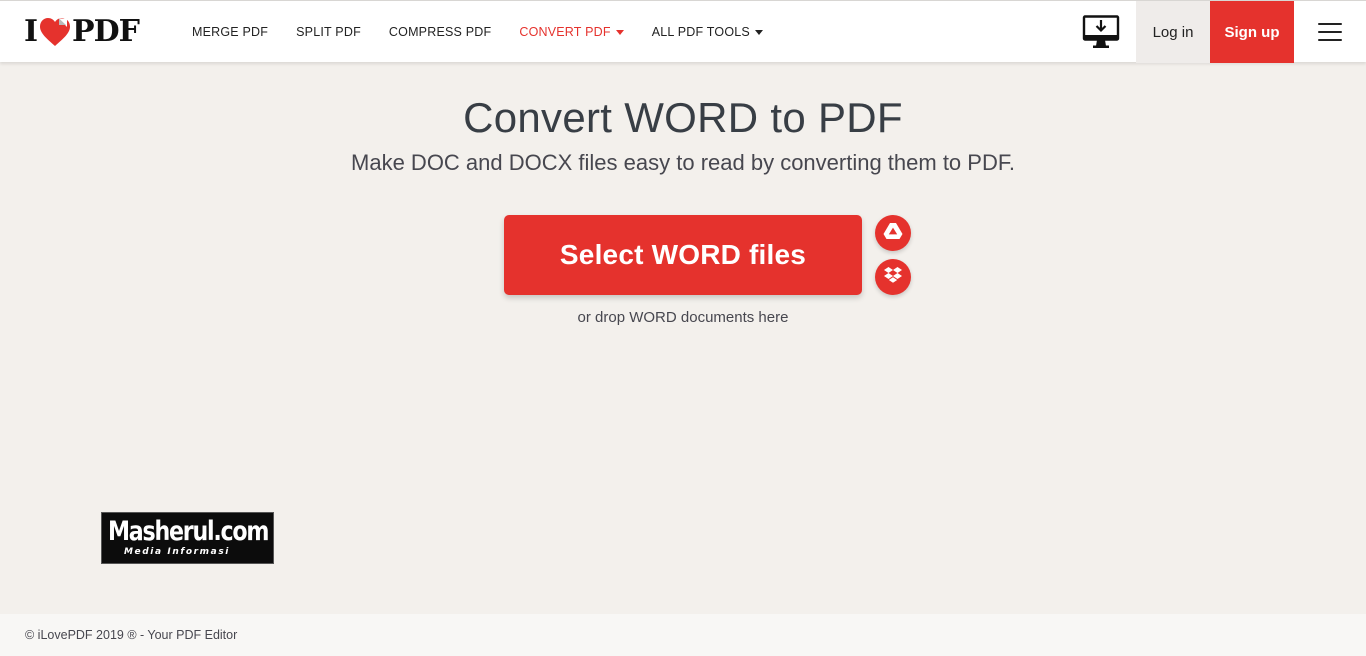 This screenshot has height=656, width=1366. I want to click on masherul-watermark-logo: Masherul.com Media Informasi, so click(187, 538).